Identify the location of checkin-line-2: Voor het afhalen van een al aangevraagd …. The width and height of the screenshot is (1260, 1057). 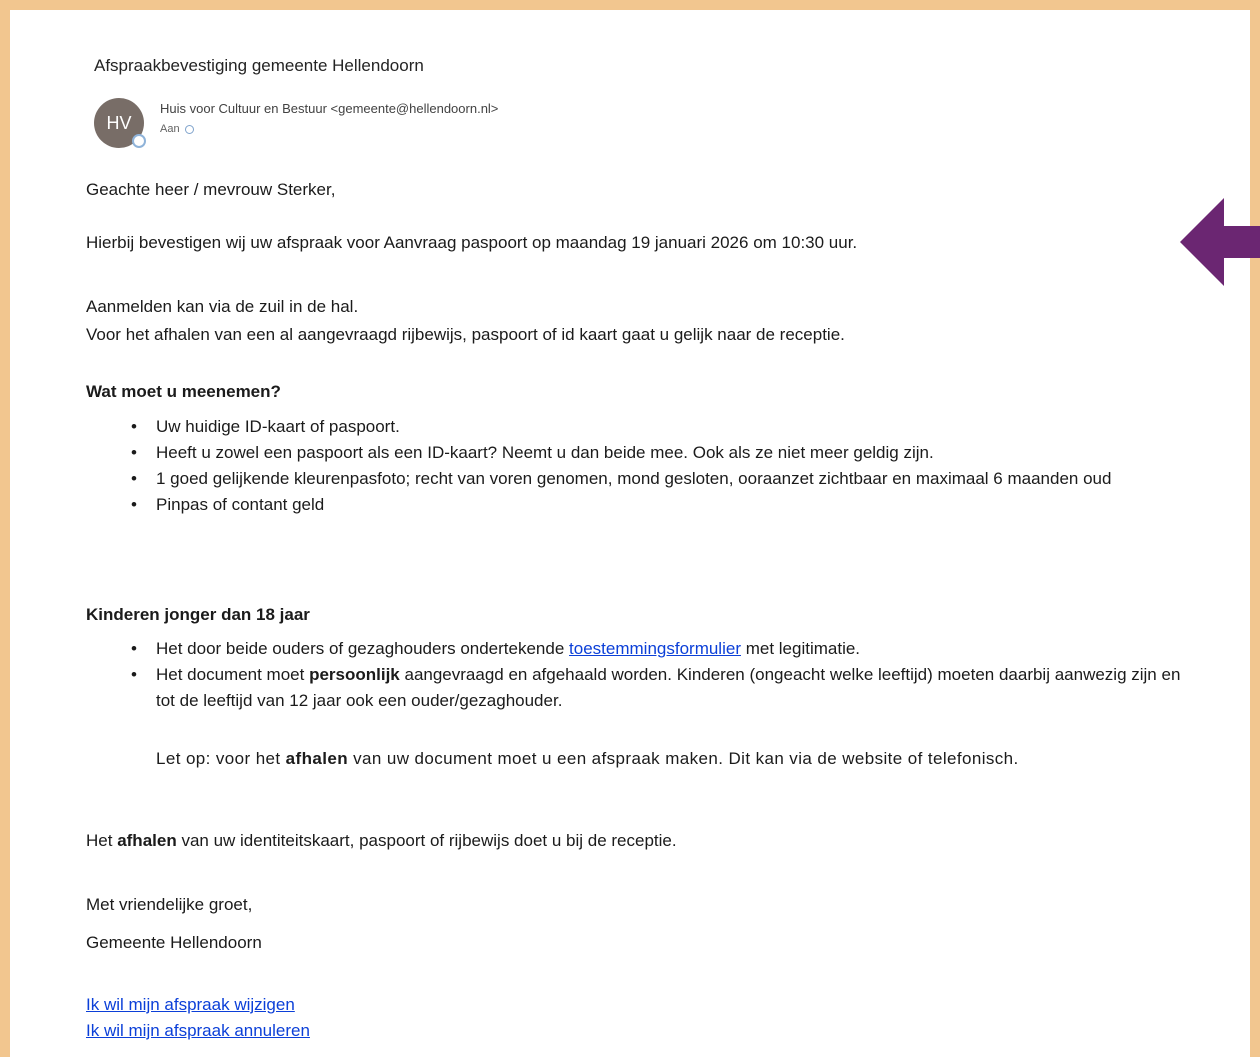
(465, 334).